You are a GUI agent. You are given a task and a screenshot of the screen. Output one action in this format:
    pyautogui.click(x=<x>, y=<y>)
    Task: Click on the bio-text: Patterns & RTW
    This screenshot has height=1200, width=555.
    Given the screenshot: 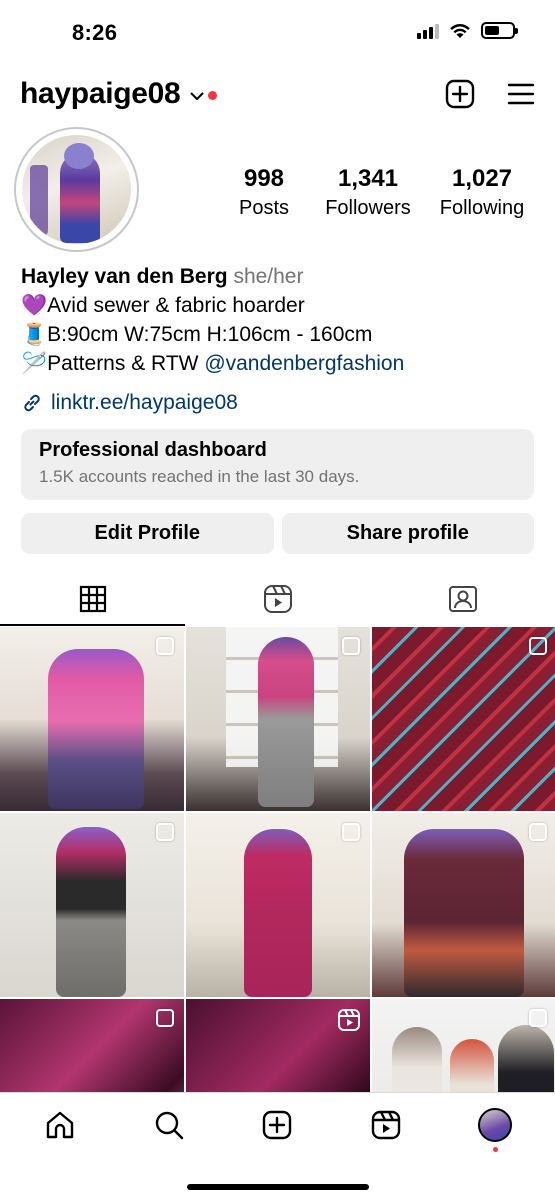 What is the action you would take?
    pyautogui.click(x=126, y=363)
    